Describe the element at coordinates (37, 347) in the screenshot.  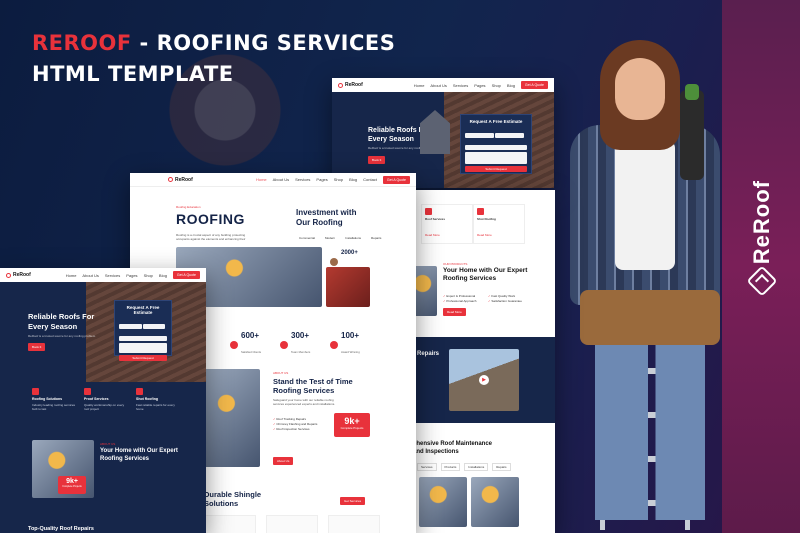
I see `left-book-button: Book It` at that location.